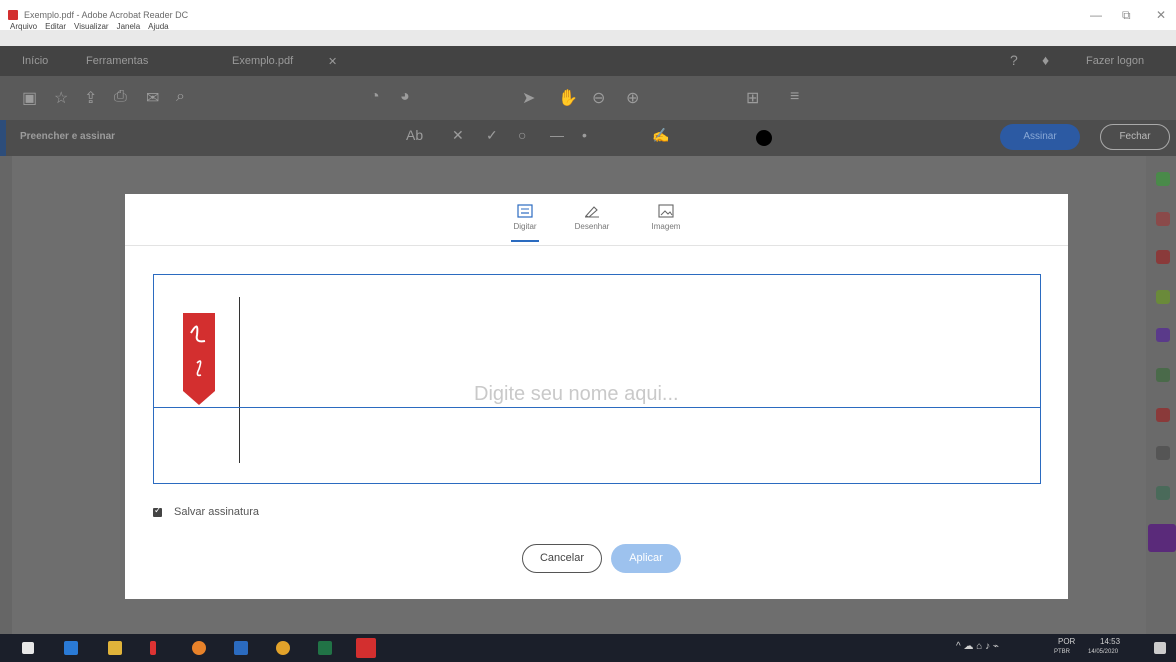 The image size is (1176, 662). I want to click on right-tools-rail, so click(1161, 395).